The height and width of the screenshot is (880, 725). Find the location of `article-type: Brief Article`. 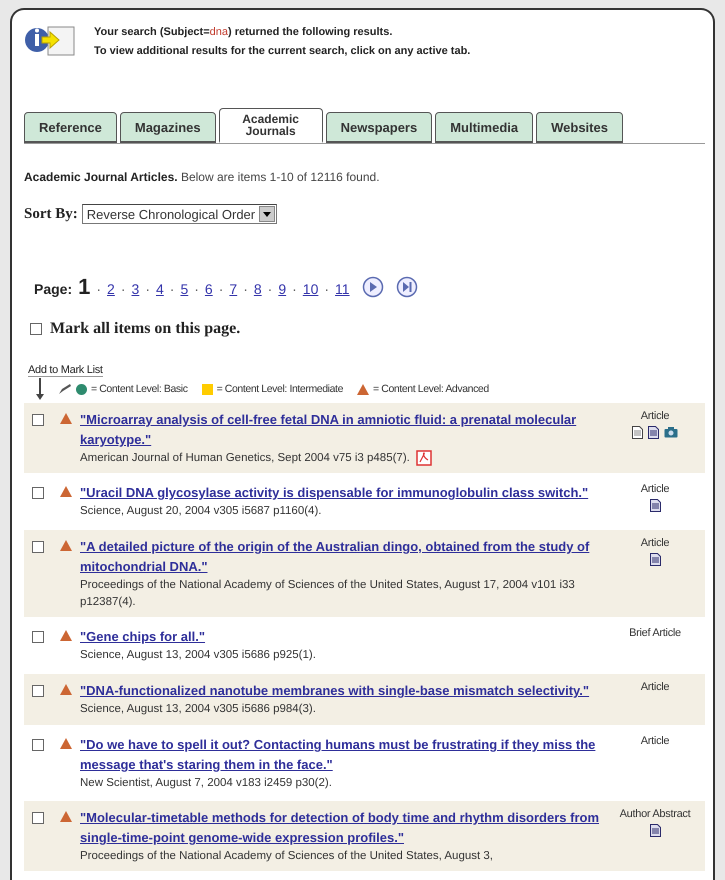

article-type: Brief Article is located at coordinates (655, 633).